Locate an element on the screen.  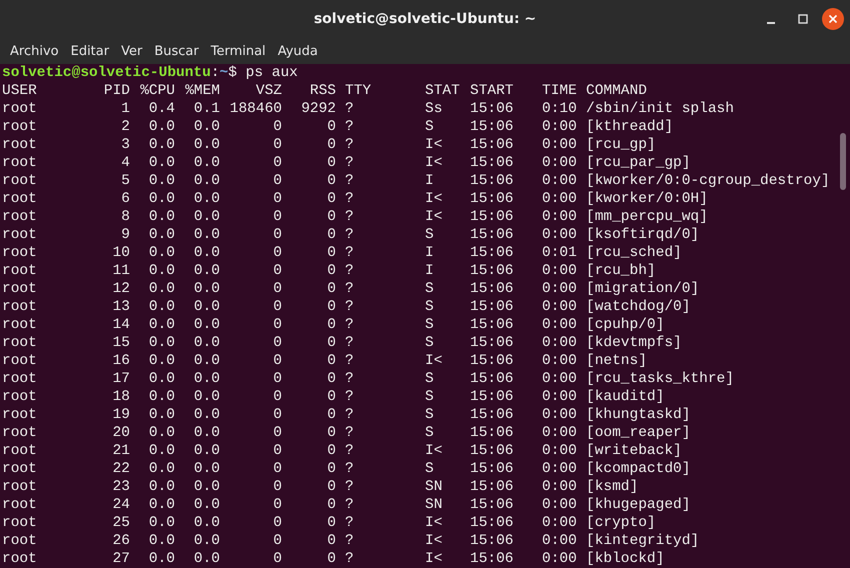
table-cell-text: 26 is located at coordinates (121, 541).